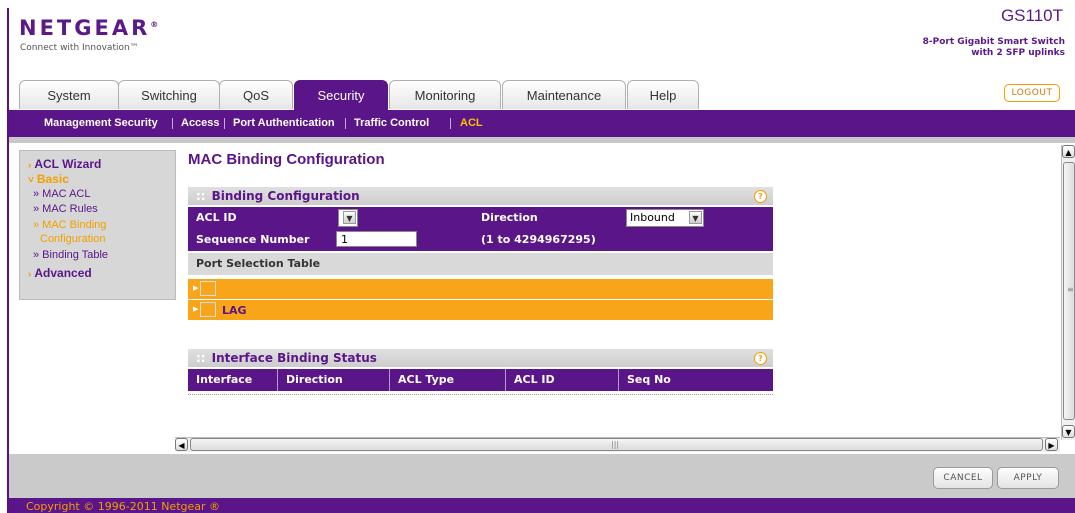 The height and width of the screenshot is (513, 1075). Describe the element at coordinates (61, 194) in the screenshot. I see `side-item-mac-acl: » MAC ACL` at that location.